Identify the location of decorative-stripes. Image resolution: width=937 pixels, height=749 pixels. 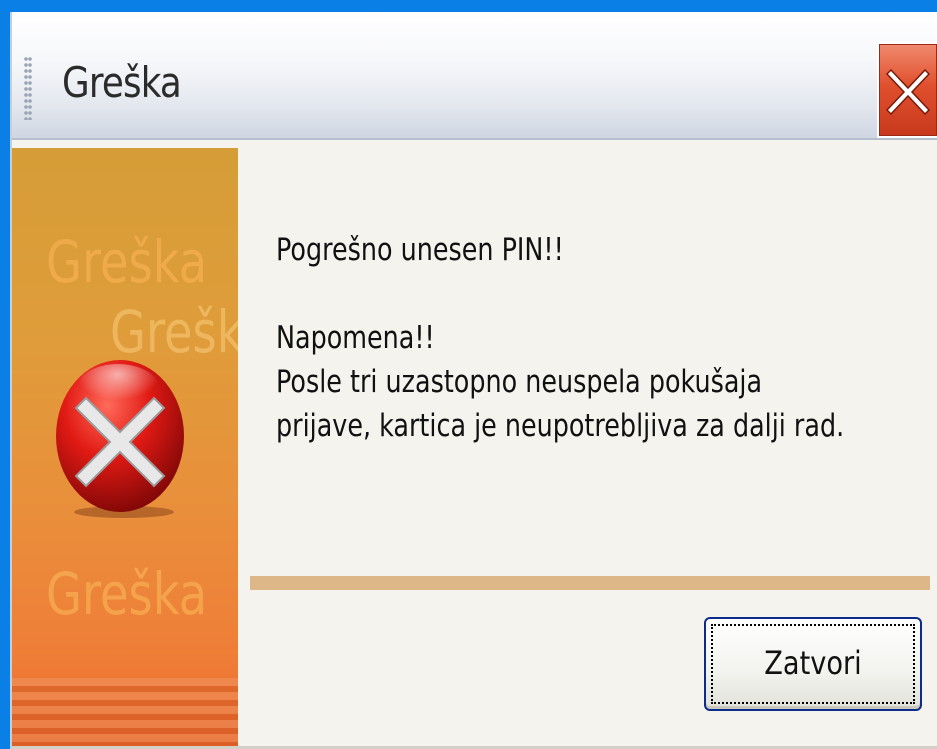
(125, 713).